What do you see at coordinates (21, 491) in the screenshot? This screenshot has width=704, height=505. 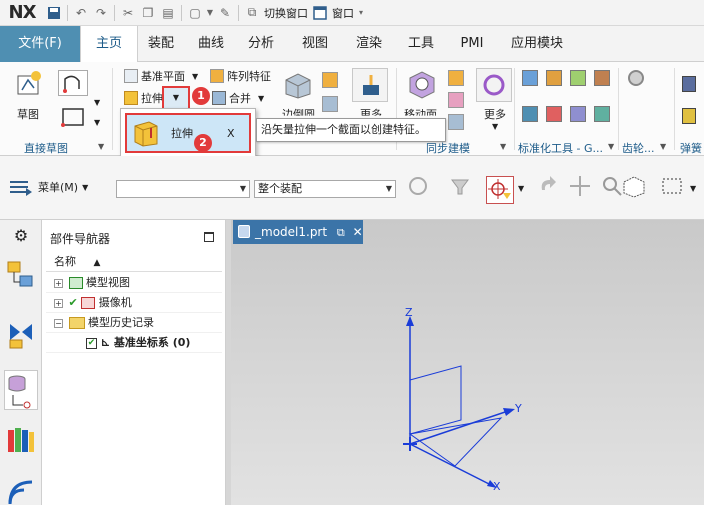 I see `web-browser-icon` at bounding box center [21, 491].